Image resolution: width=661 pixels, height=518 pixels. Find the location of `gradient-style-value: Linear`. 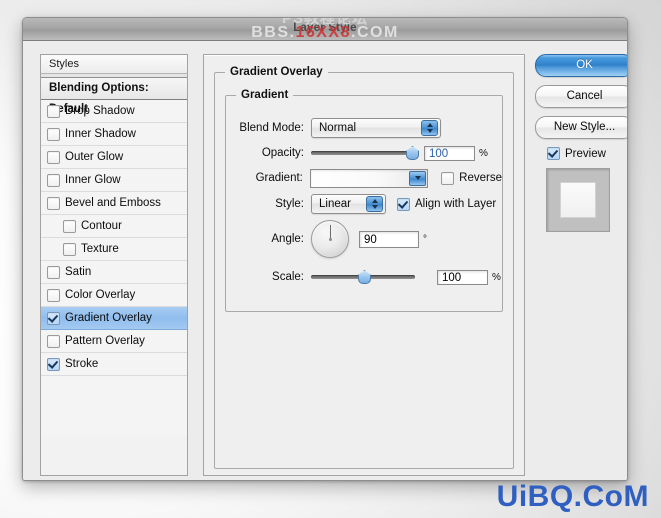

gradient-style-value: Linear is located at coordinates (335, 204).